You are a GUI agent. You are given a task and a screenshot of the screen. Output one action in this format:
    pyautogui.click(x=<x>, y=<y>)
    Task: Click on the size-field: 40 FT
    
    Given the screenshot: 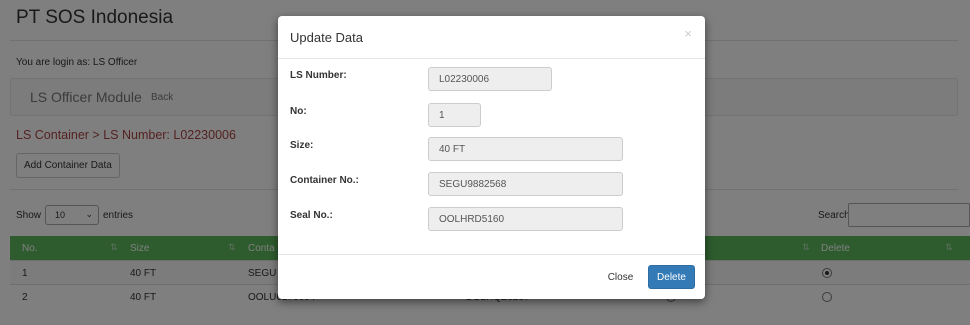 What is the action you would take?
    pyautogui.click(x=525, y=149)
    